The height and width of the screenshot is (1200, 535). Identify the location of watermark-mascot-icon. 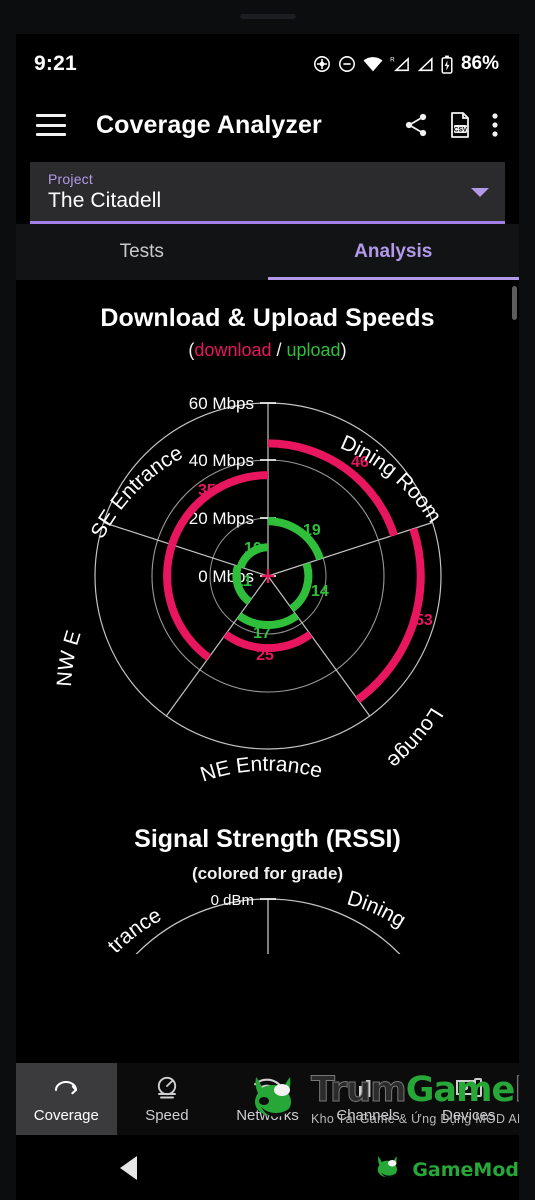
(276, 1099).